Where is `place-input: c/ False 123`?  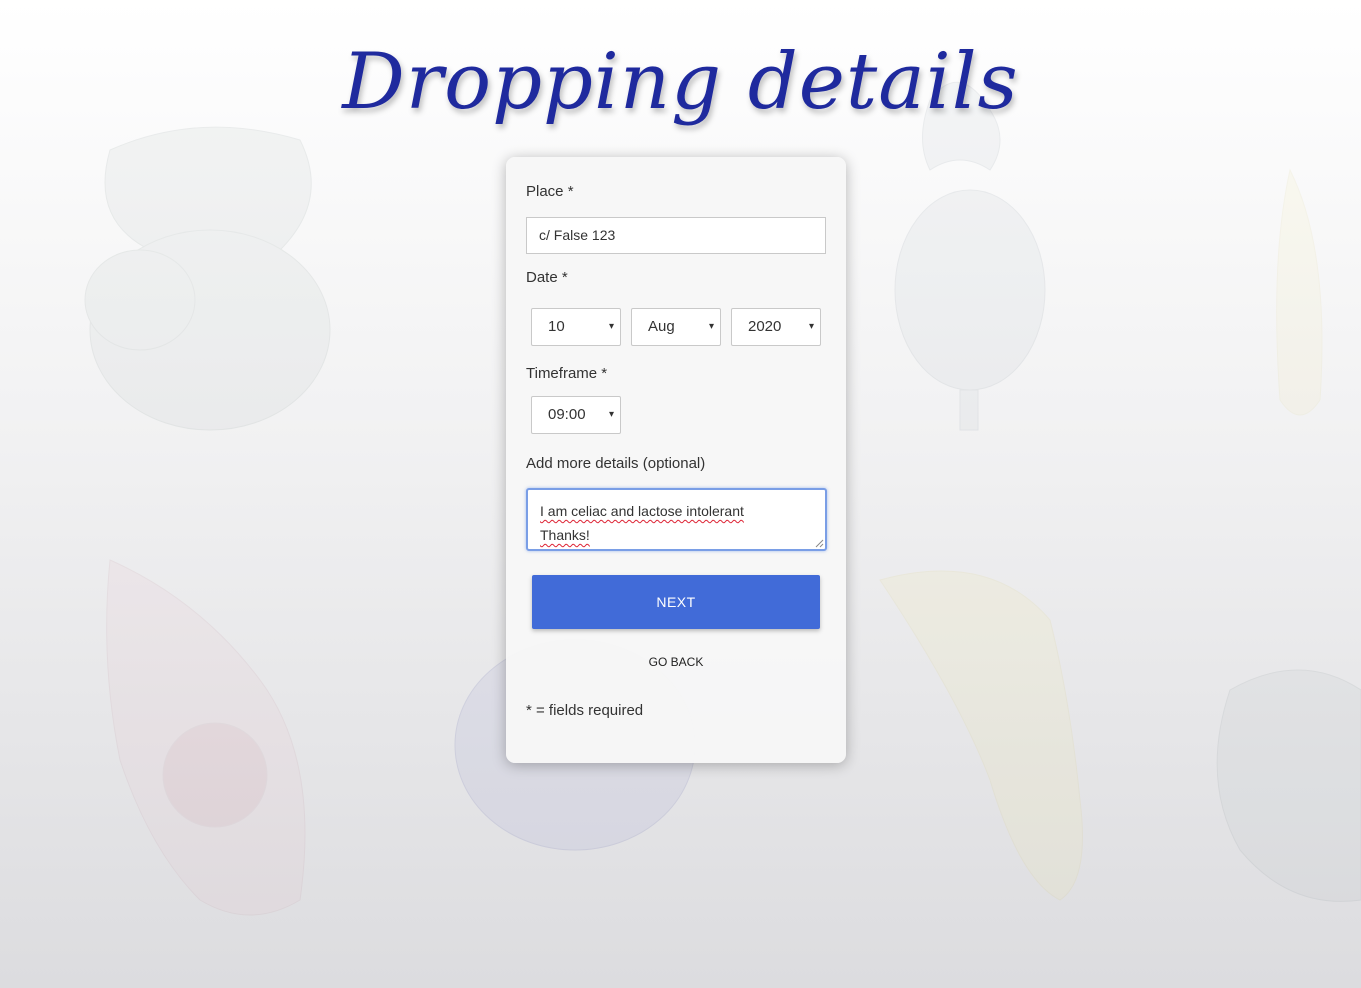 place-input: c/ False 123 is located at coordinates (676, 235).